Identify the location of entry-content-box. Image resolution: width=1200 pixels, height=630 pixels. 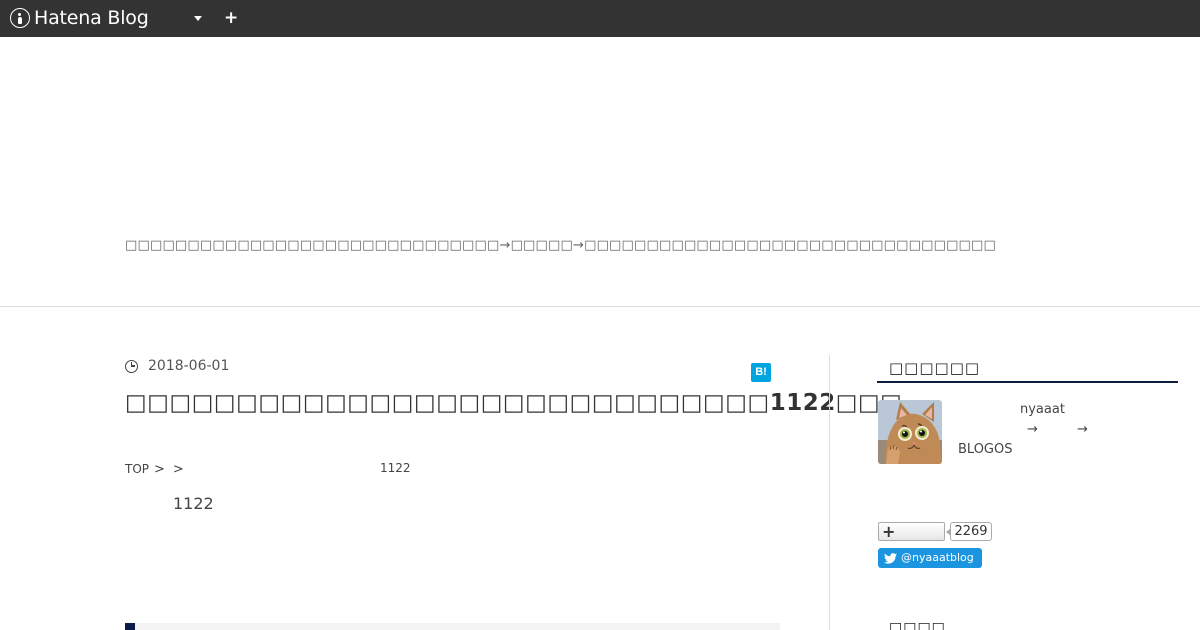
(452, 626).